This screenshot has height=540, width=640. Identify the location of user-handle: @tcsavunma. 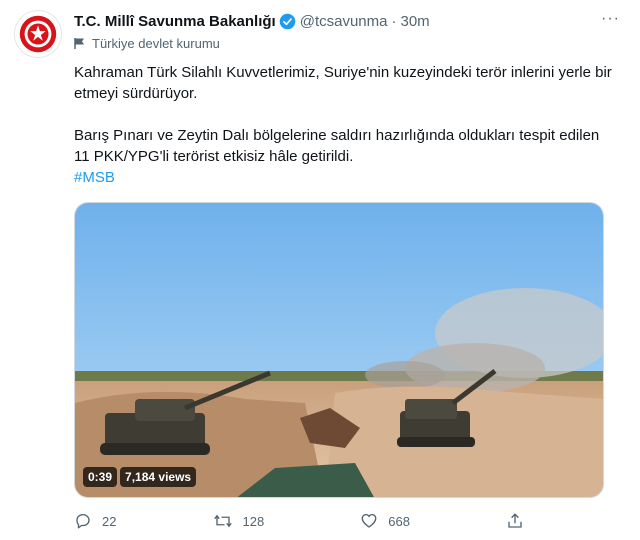
(344, 21).